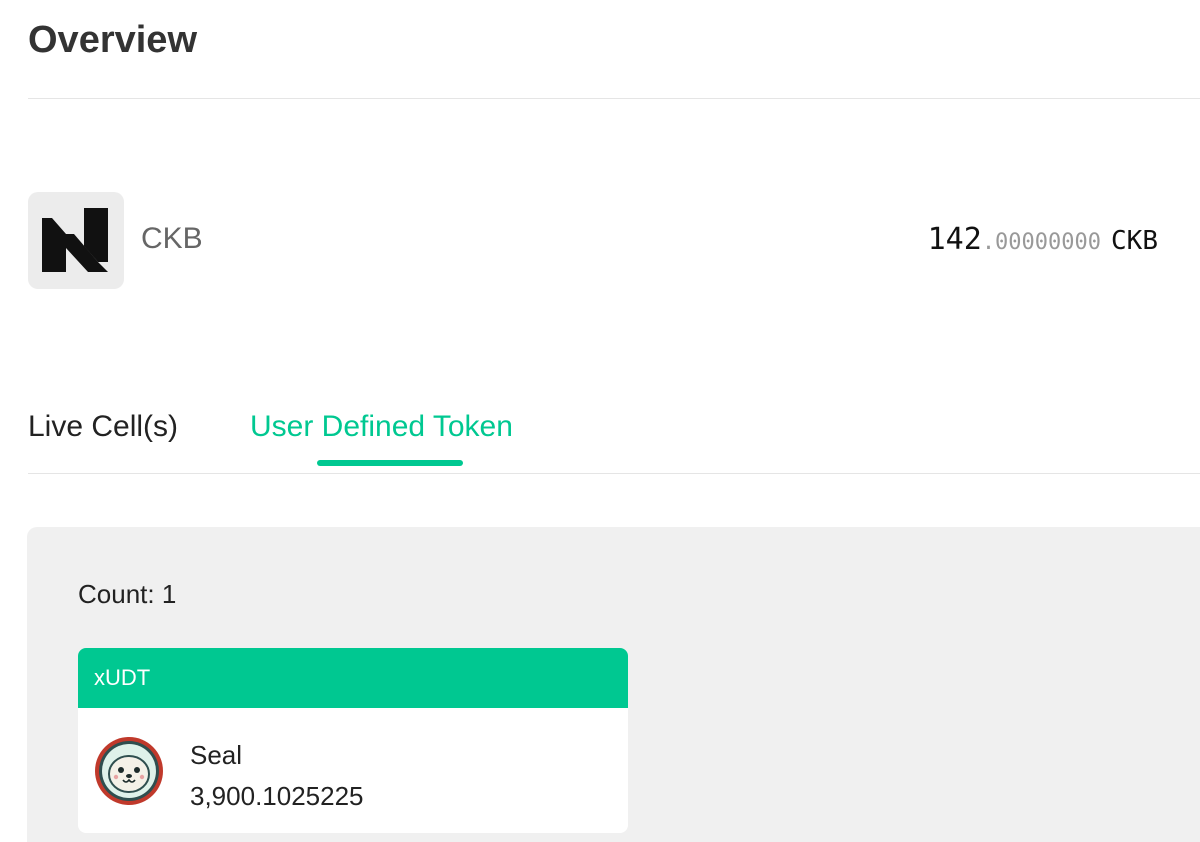 This screenshot has height=842, width=1200. Describe the element at coordinates (614, 98) in the screenshot. I see `title-divider` at that location.